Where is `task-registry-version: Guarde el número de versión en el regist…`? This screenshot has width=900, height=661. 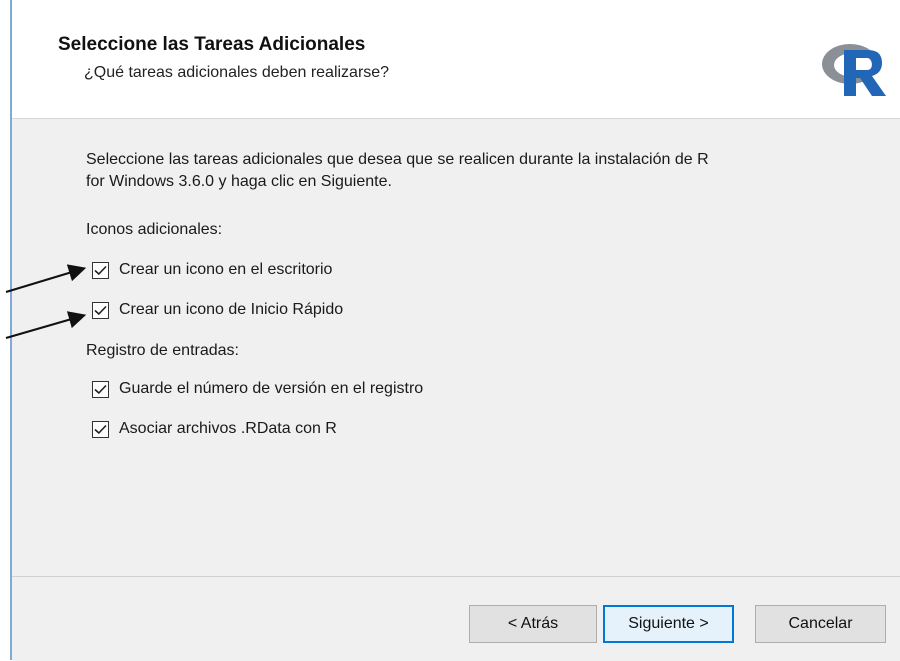
task-registry-version: Guarde el número de versión en el regist… is located at coordinates (257, 389).